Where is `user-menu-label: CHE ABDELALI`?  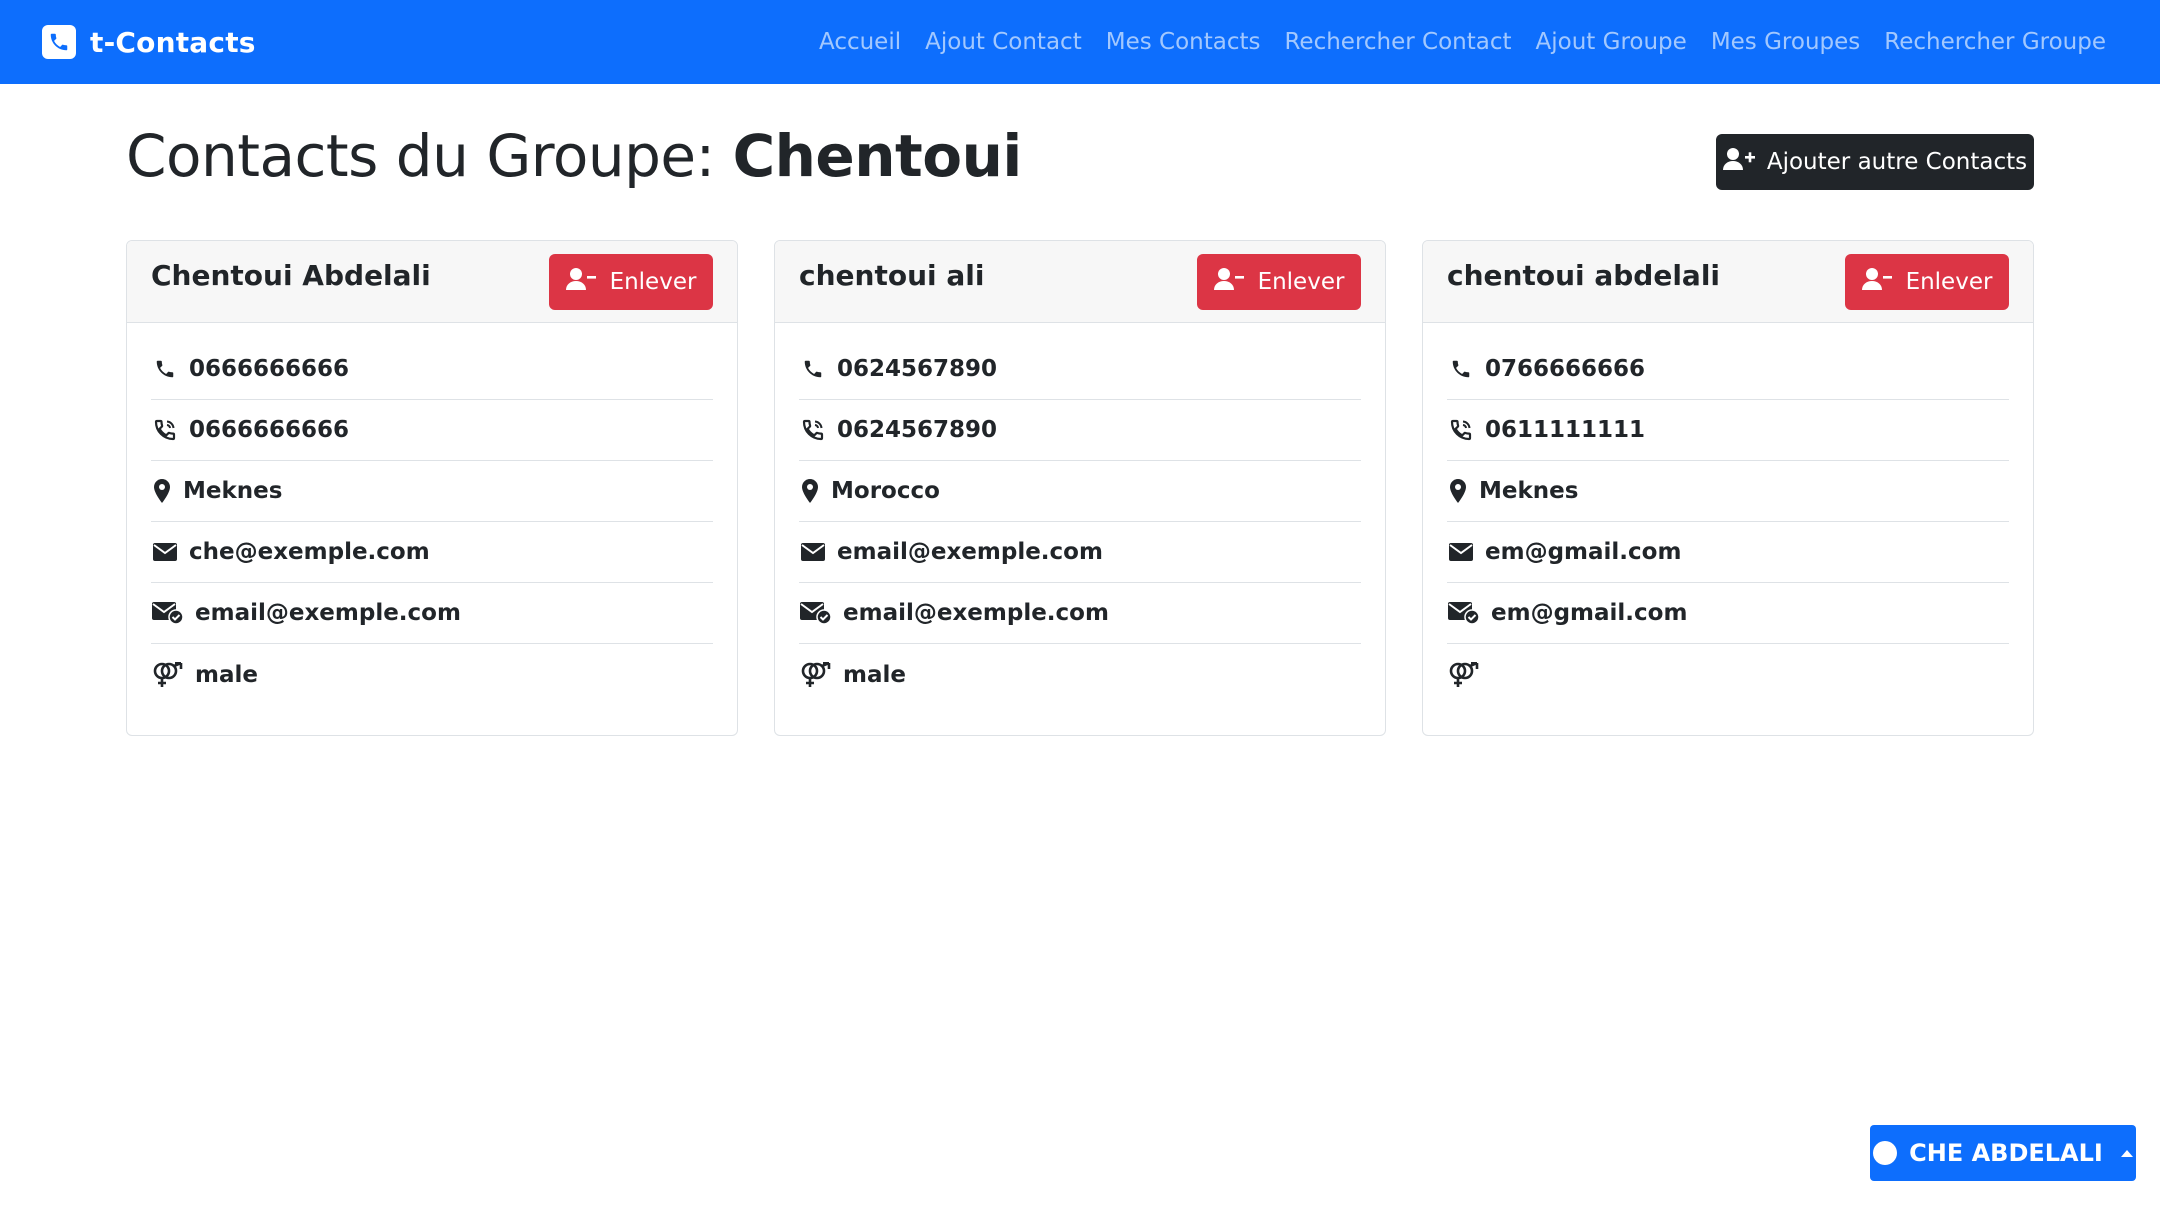
user-menu-label: CHE ABDELALI is located at coordinates (2006, 1153).